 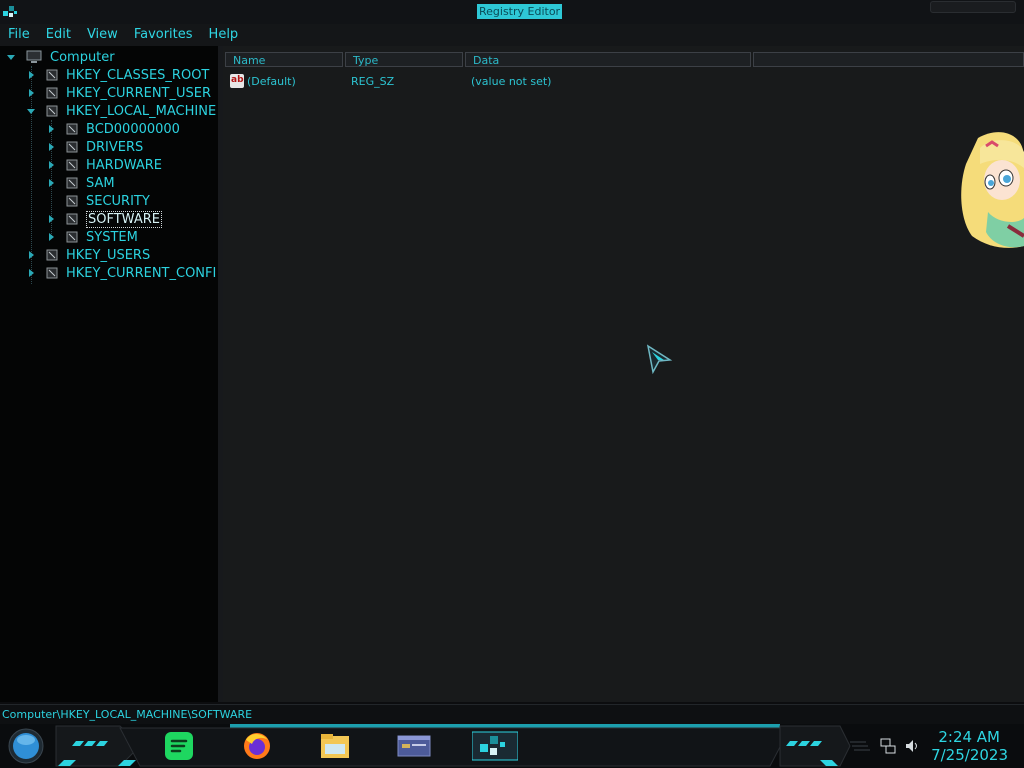 What do you see at coordinates (112, 237) in the screenshot?
I see `tree-label: SYSTEM` at bounding box center [112, 237].